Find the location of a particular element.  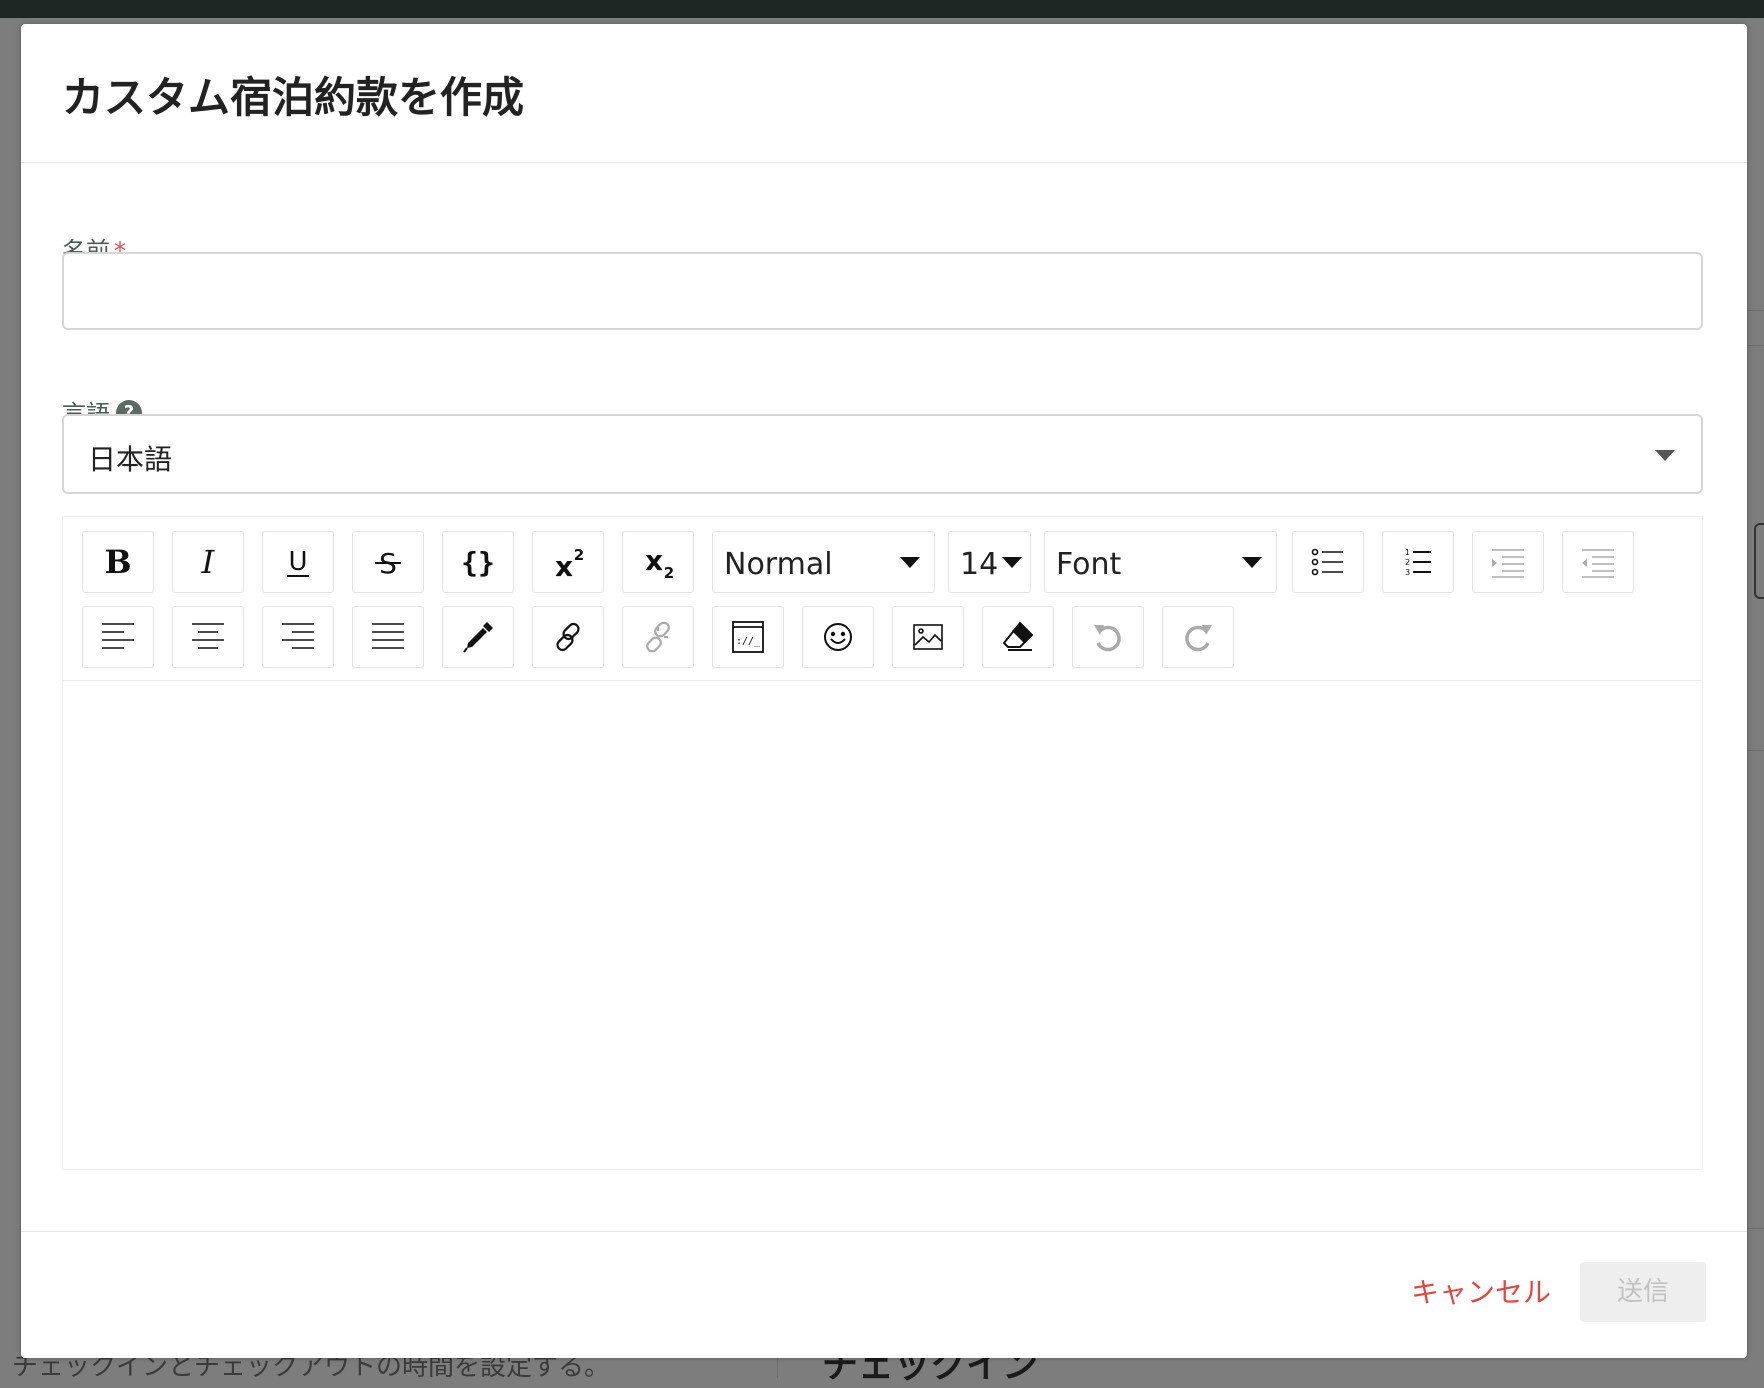

clear-formatting-button is located at coordinates (1018, 637).